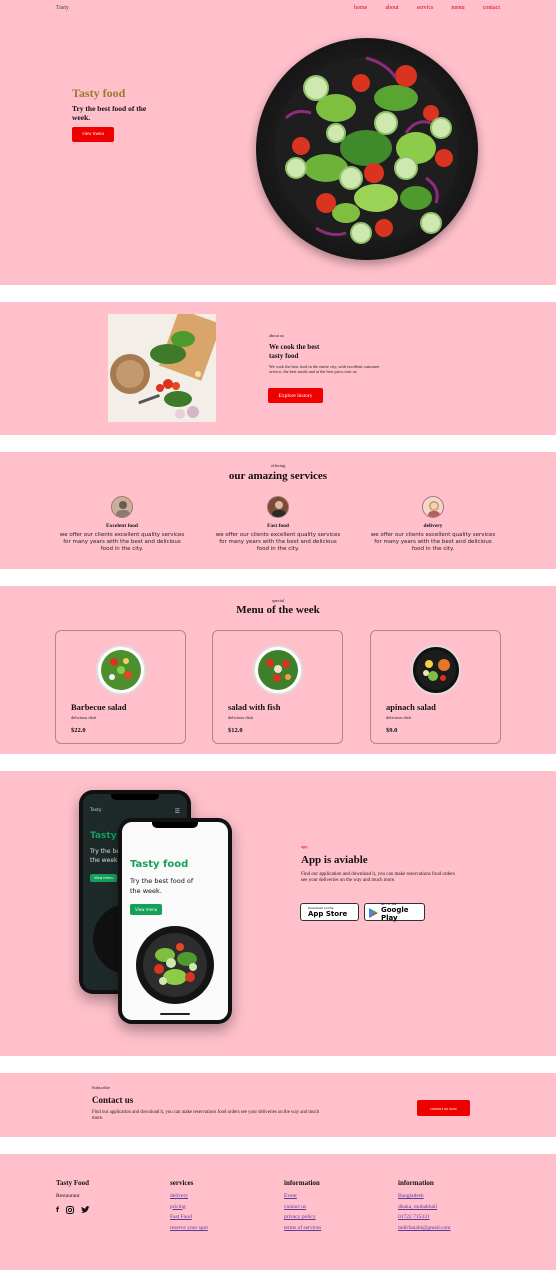 The height and width of the screenshot is (1280, 556). I want to click on kitchen-illustration, so click(162, 368).